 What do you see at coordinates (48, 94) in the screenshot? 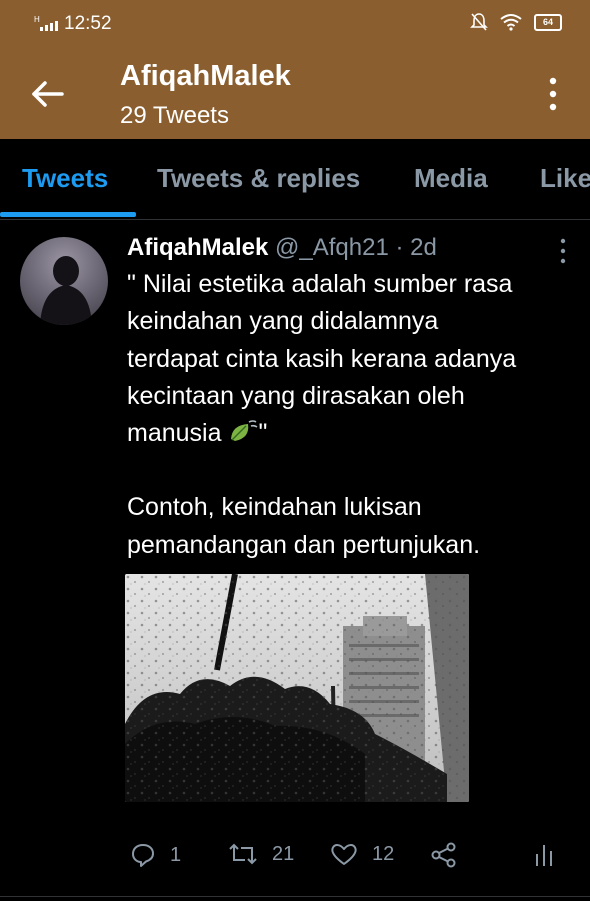
I see `back-arrow-icon` at bounding box center [48, 94].